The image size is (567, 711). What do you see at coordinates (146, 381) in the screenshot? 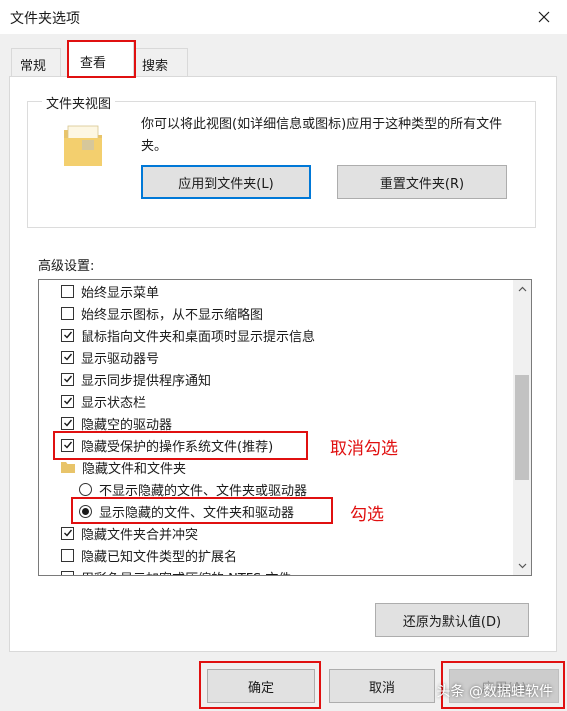
I see `setting-label: 显示同步提供程序通知` at bounding box center [146, 381].